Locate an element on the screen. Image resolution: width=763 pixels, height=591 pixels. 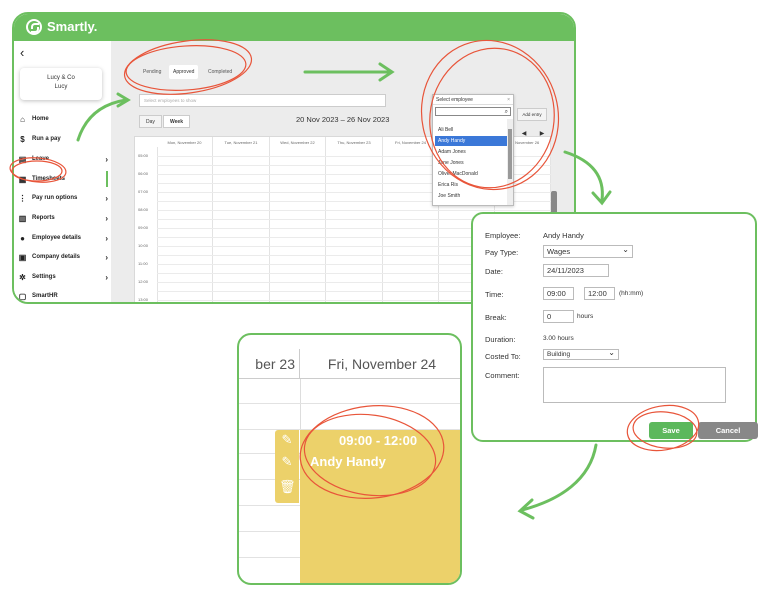
arrow-dropdown-to-dialog is located at coordinates (583, 176).